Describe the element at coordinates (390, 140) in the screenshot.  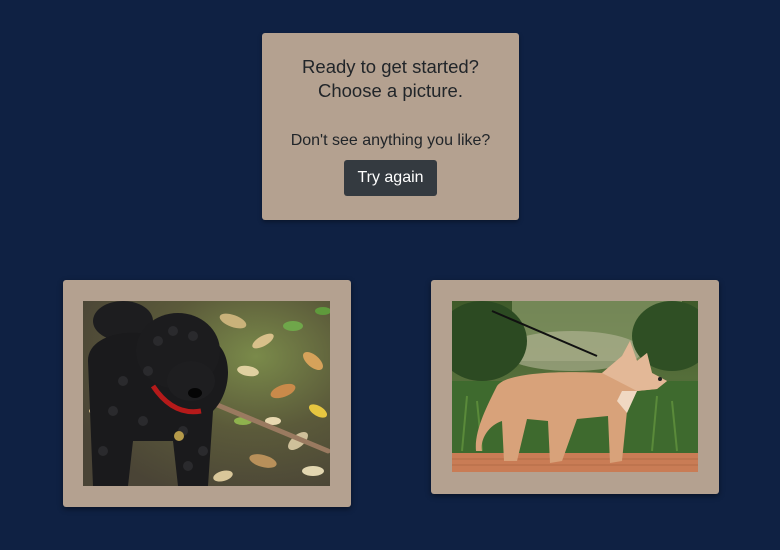
I see `retry-prompt: Don't see anything you like?` at that location.